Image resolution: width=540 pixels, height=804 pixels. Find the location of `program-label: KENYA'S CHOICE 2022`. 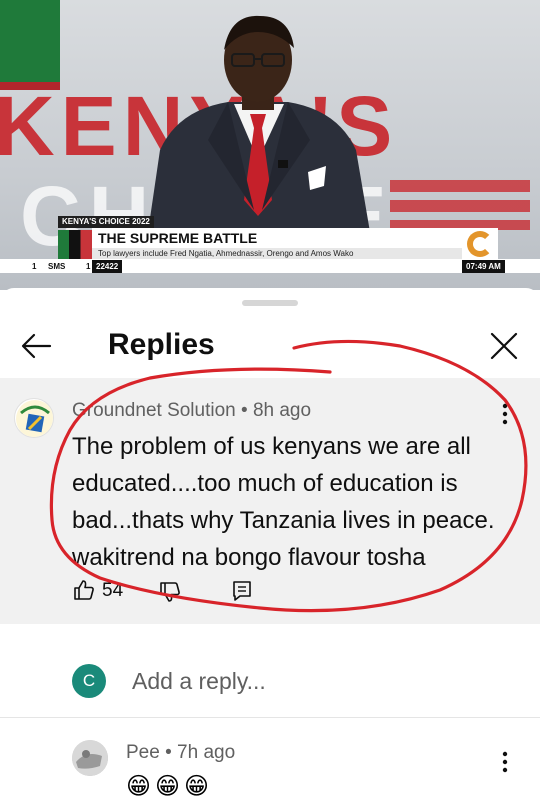

program-label: KENYA'S CHOICE 2022 is located at coordinates (106, 222).